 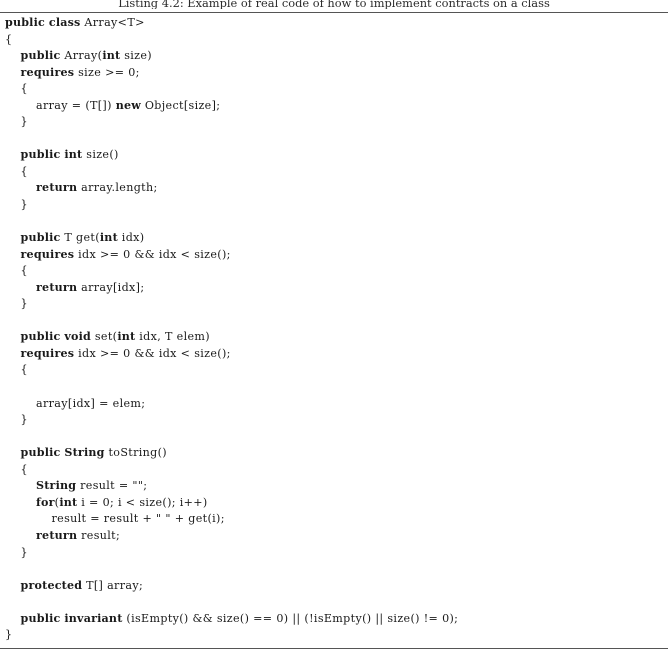 I want to click on code-token-keyword: for, so click(x=45, y=502).